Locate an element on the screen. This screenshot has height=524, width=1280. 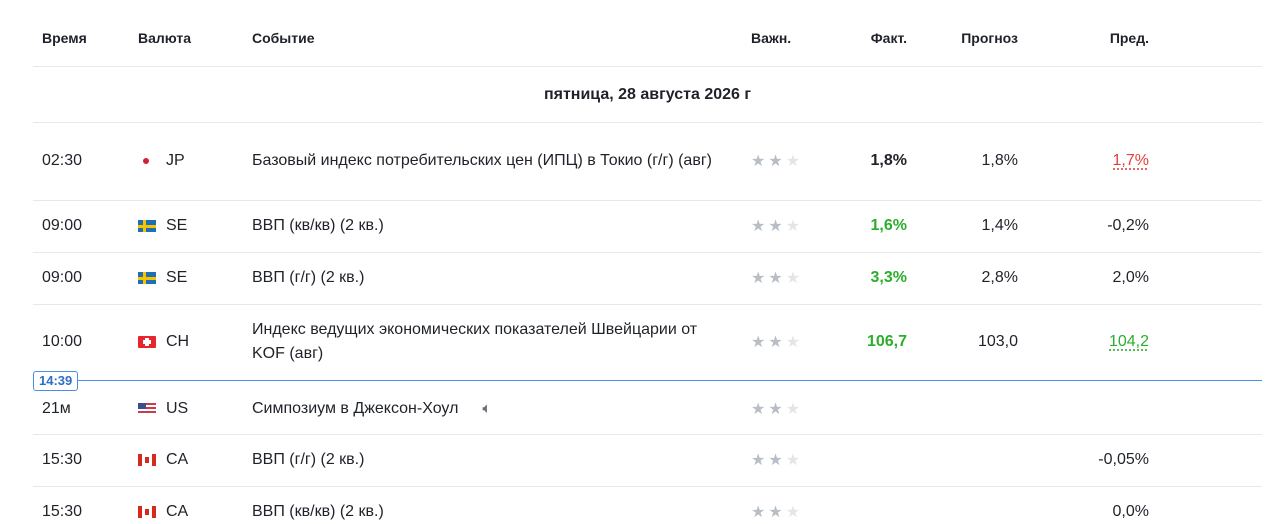
header-importance: Важн. is located at coordinates (771, 38).